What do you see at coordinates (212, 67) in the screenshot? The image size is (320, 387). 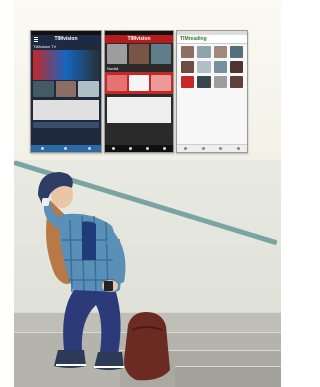 I see `book-grid` at bounding box center [212, 67].